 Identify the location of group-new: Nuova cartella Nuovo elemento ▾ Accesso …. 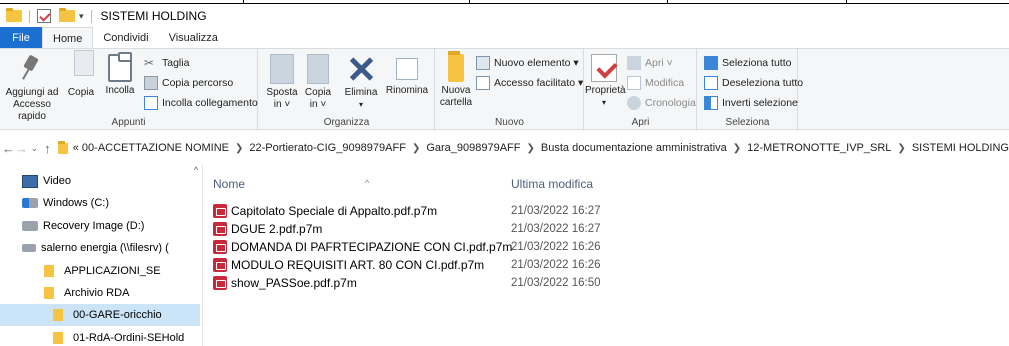
(510, 90).